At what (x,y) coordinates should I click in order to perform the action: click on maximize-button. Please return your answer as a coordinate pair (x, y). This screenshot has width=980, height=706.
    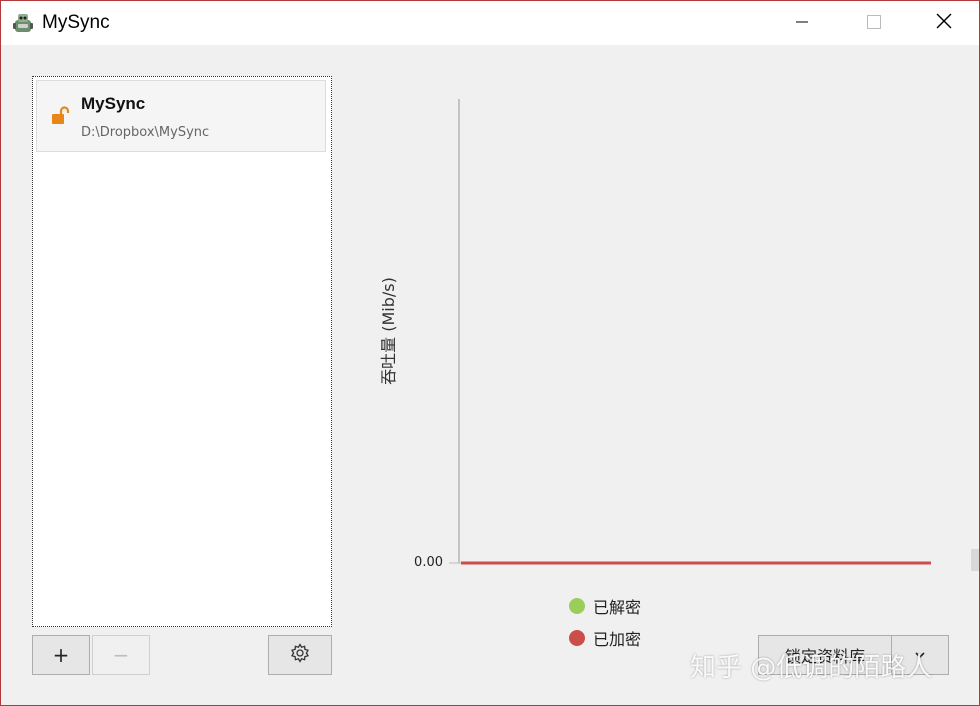
    Looking at the image, I should click on (874, 23).